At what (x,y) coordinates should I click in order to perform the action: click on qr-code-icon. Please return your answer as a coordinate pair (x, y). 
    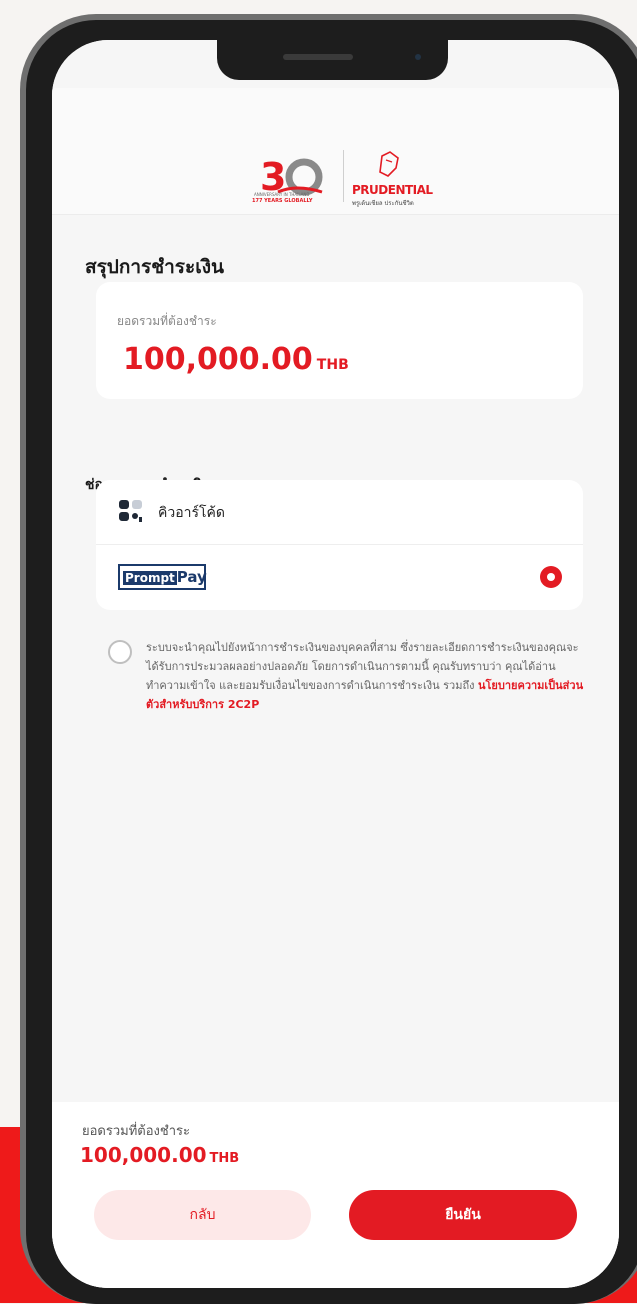
    Looking at the image, I should click on (130, 511).